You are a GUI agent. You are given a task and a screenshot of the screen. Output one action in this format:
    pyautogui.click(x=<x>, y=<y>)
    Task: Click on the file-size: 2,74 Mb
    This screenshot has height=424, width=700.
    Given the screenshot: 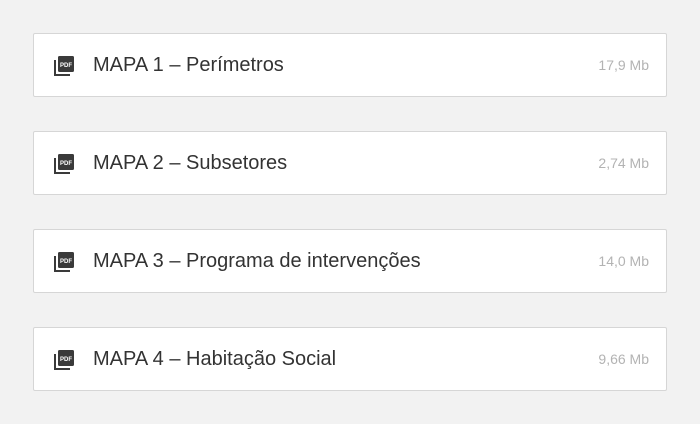 What is the action you would take?
    pyautogui.click(x=623, y=163)
    